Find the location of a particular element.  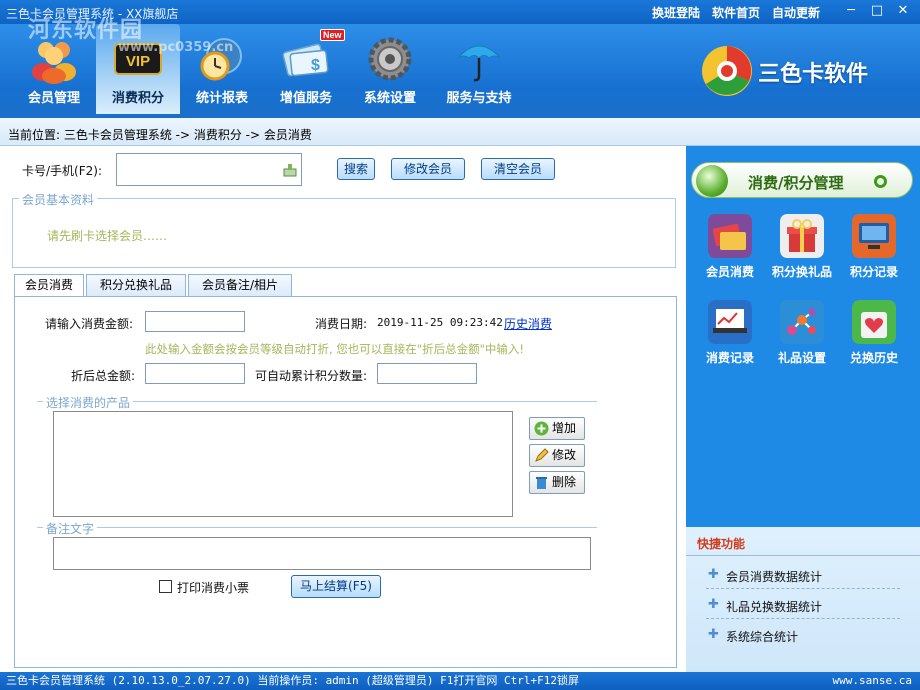

card-reader-icon is located at coordinates (290, 170).